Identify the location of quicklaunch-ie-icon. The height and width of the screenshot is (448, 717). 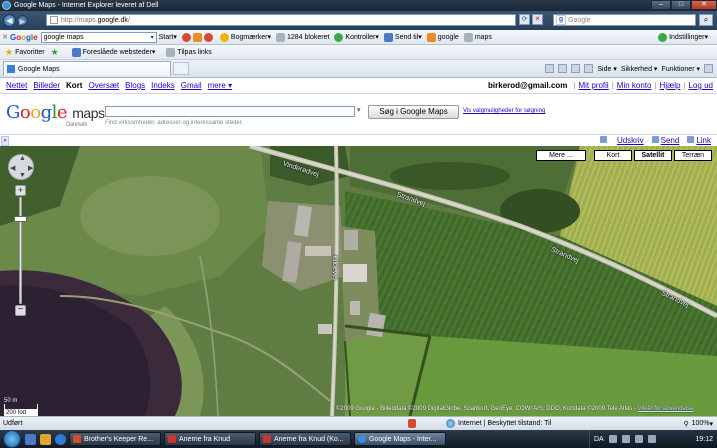
(60, 439).